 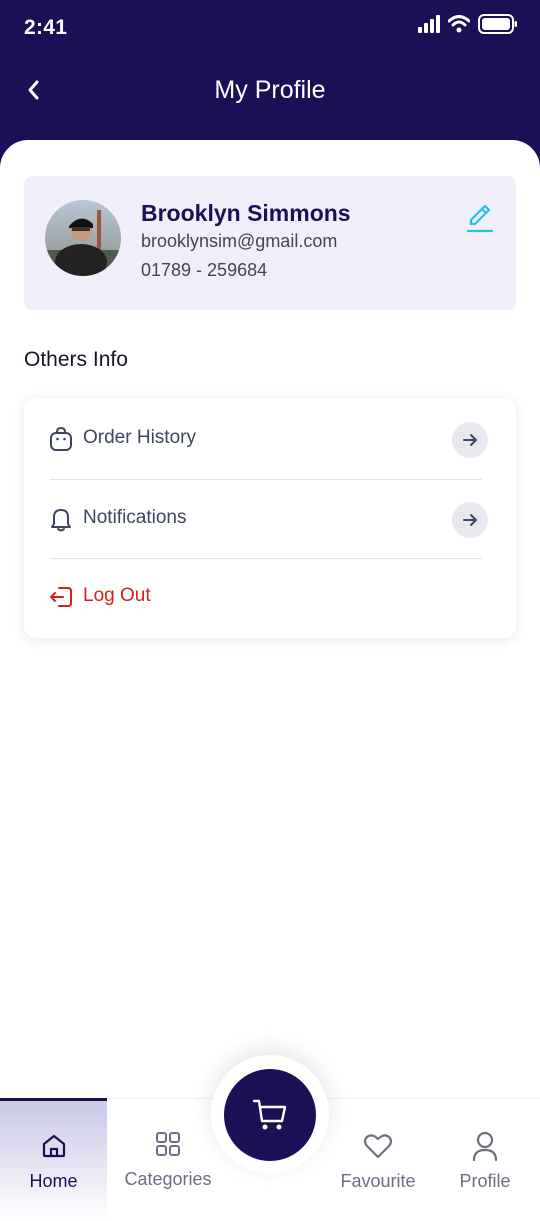 I want to click on nav-categories: Categories, so click(x=168, y=1159).